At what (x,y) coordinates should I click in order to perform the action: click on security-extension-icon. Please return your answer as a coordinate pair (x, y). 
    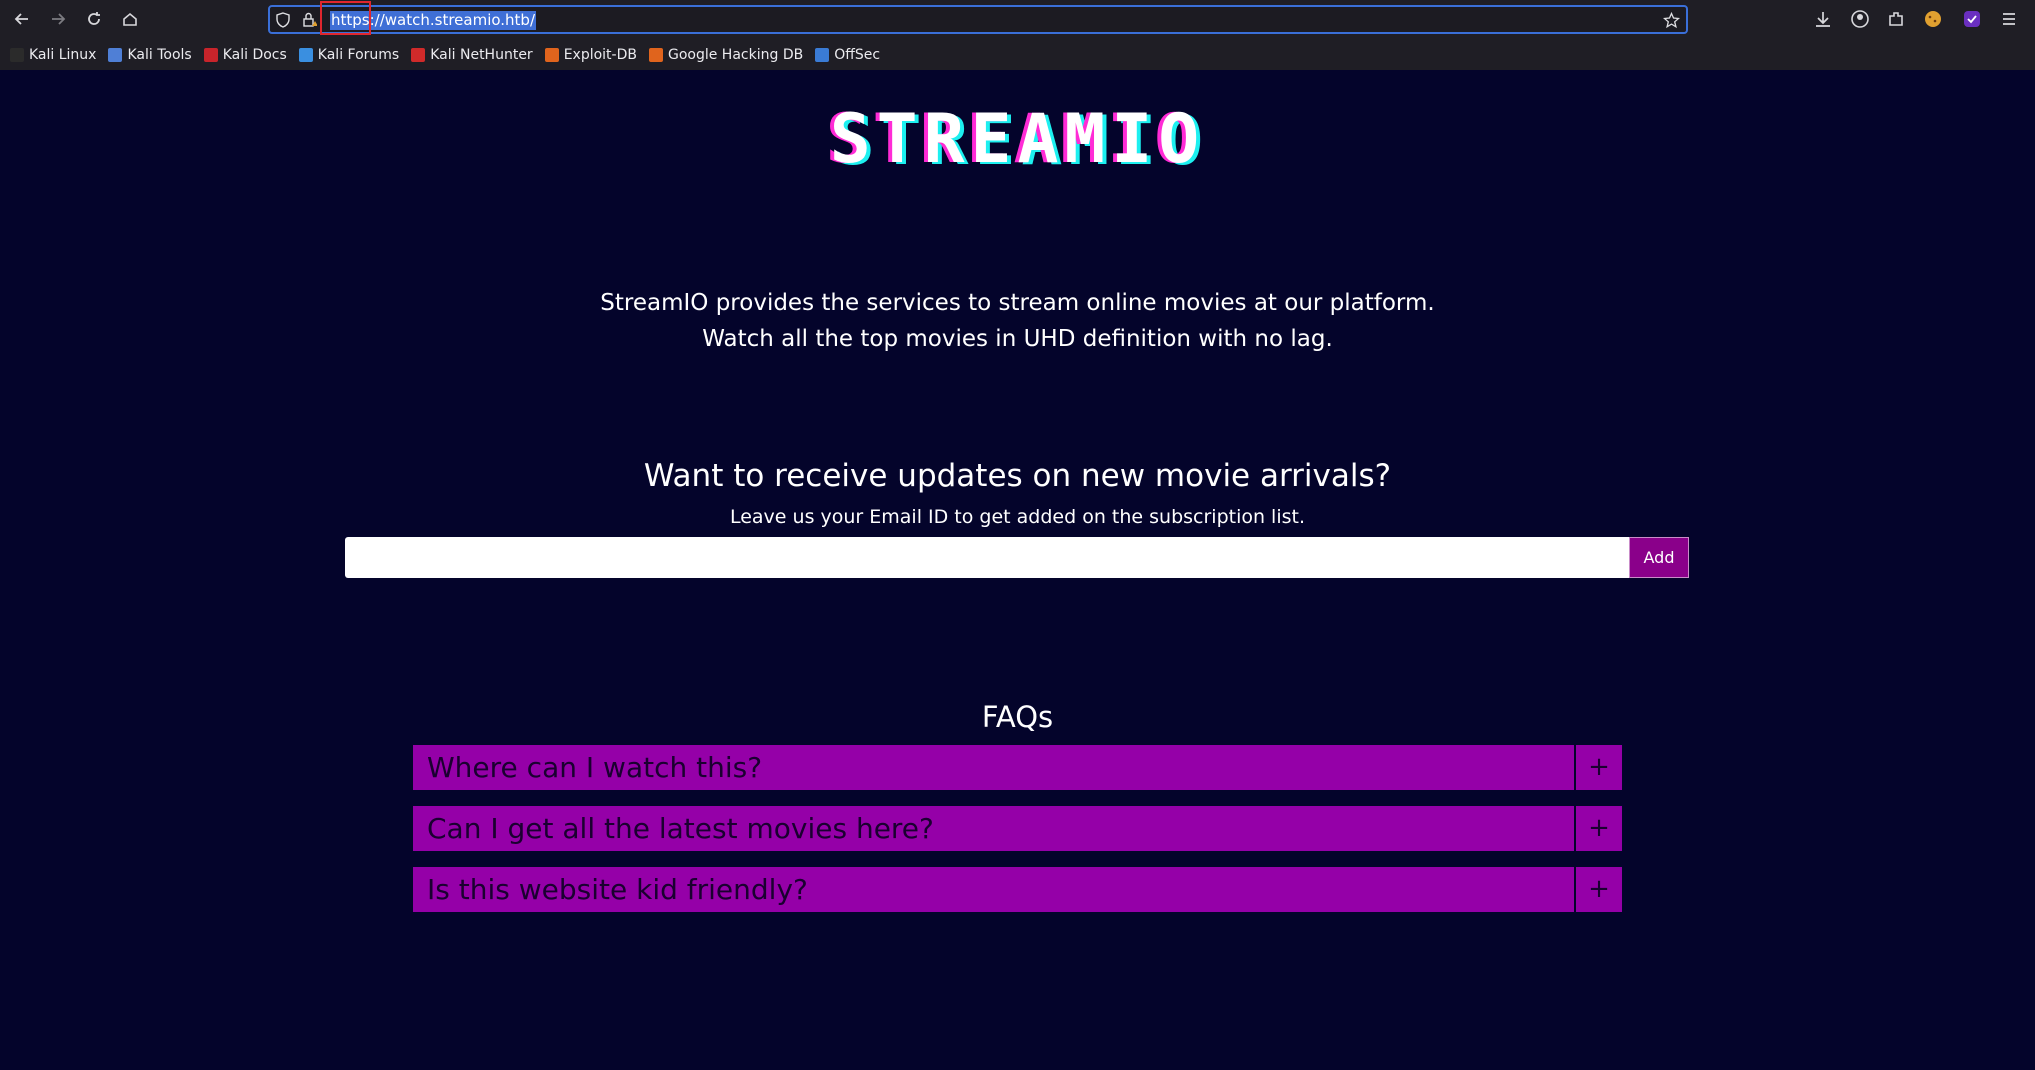
    Looking at the image, I should click on (1972, 19).